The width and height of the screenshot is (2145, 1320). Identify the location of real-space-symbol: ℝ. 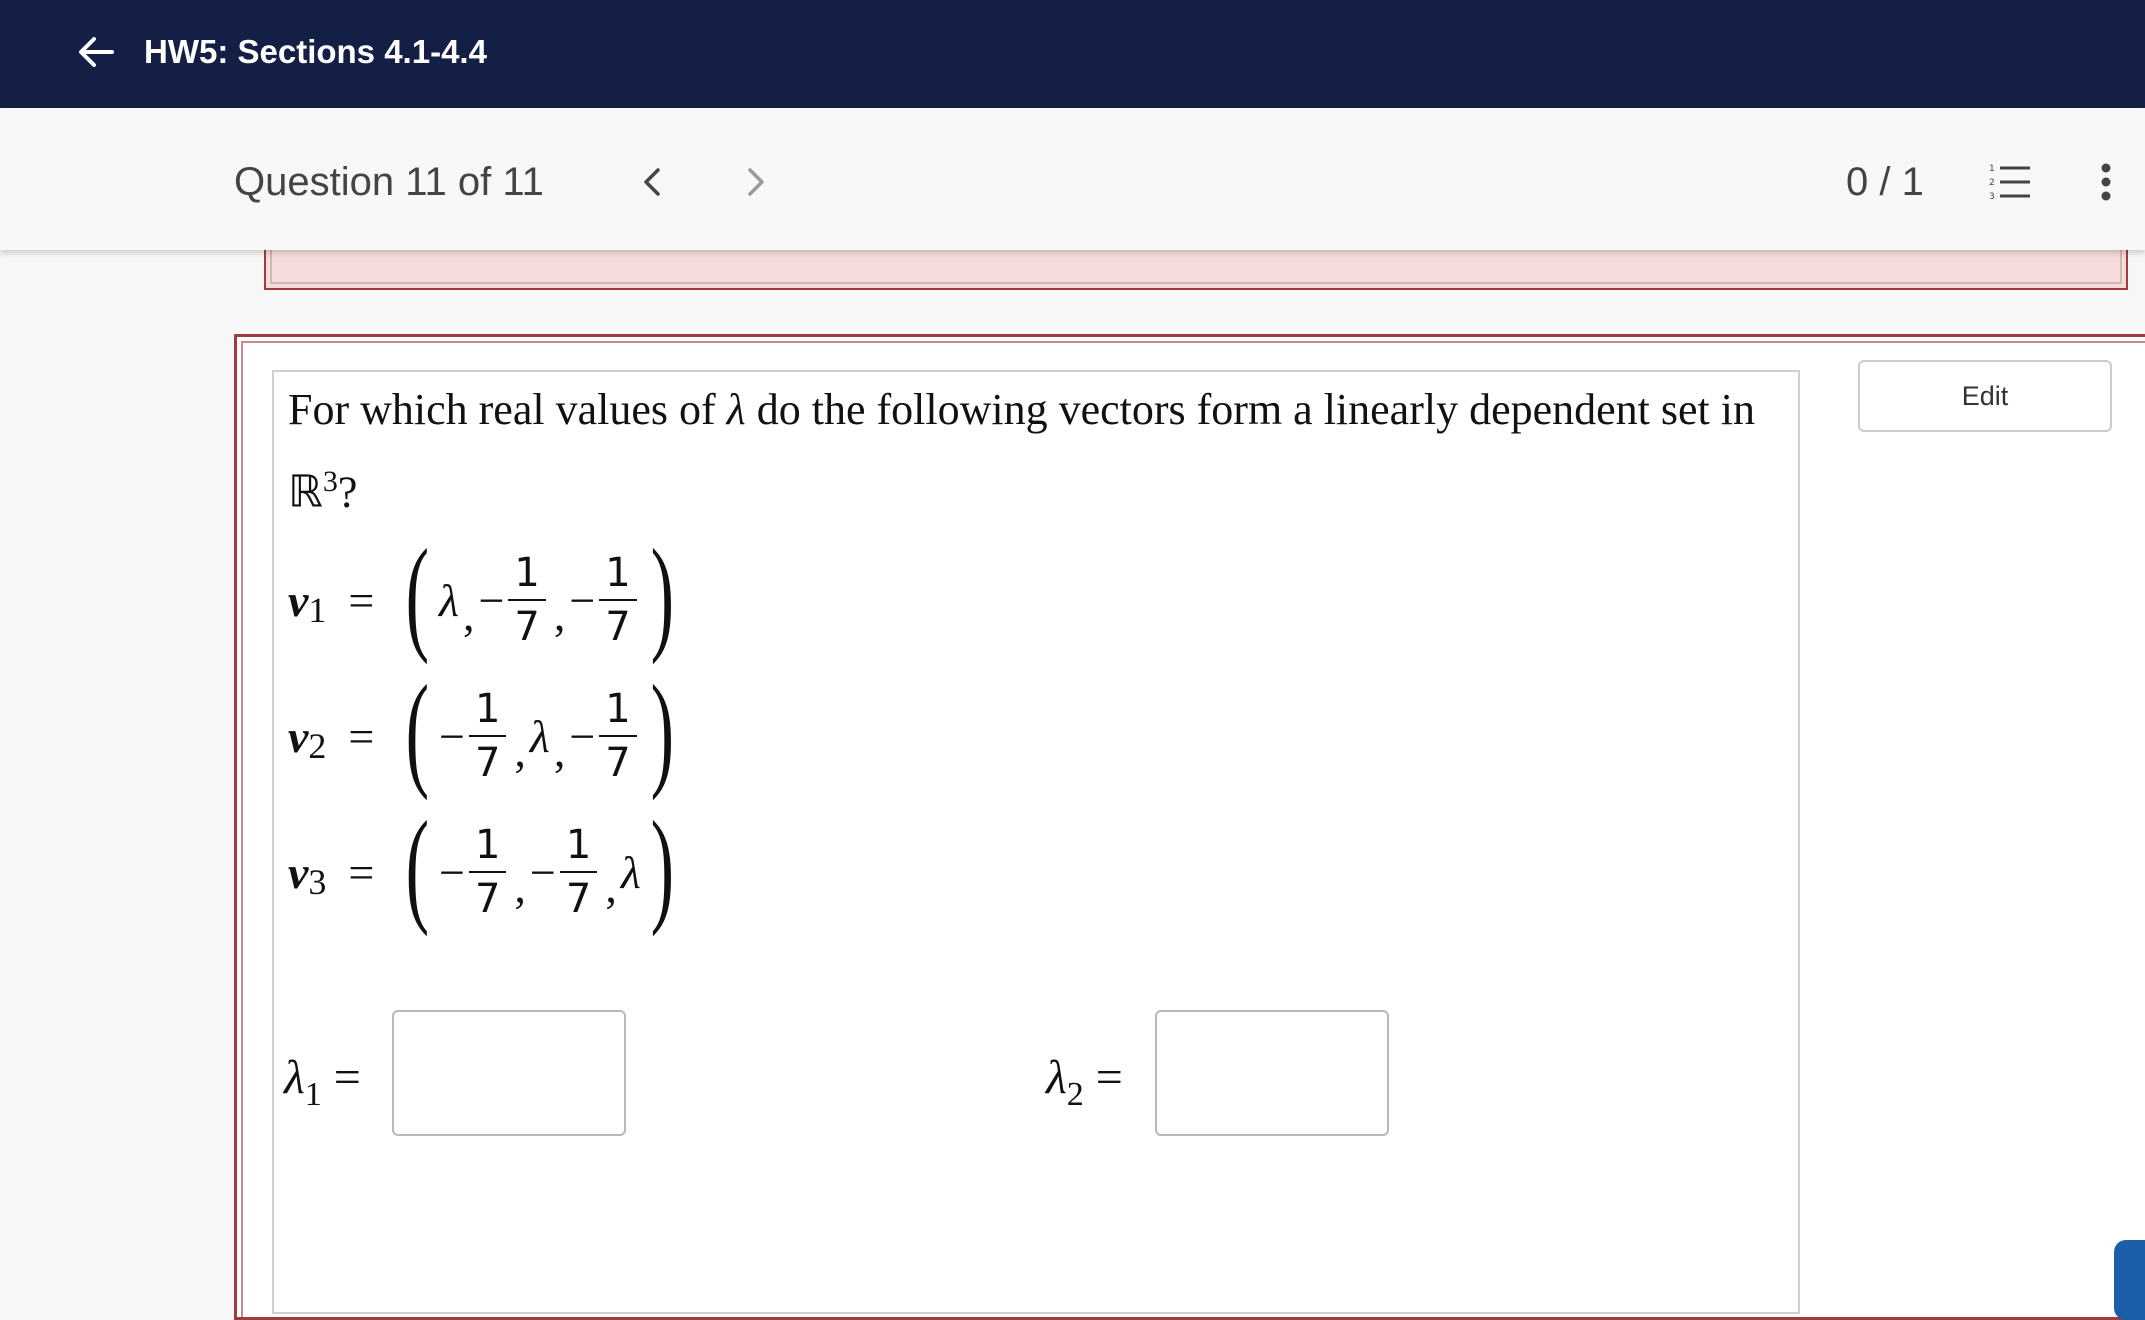
(305, 492).